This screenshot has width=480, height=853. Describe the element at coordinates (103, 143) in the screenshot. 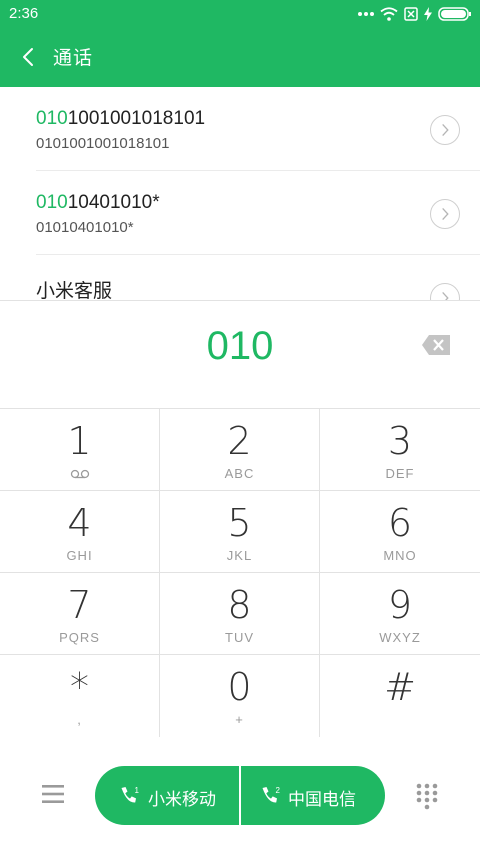

I see `contact-number: 0101001001018101` at that location.